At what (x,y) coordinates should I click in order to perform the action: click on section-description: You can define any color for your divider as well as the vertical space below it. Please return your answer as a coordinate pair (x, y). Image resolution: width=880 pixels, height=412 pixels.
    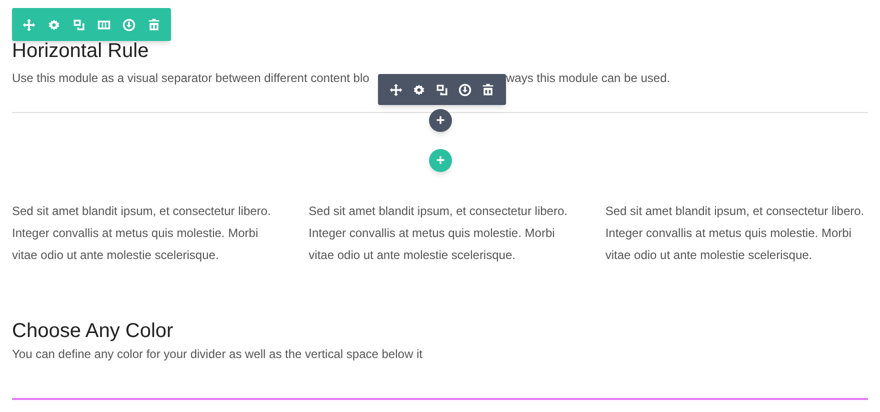
    Looking at the image, I should click on (217, 354).